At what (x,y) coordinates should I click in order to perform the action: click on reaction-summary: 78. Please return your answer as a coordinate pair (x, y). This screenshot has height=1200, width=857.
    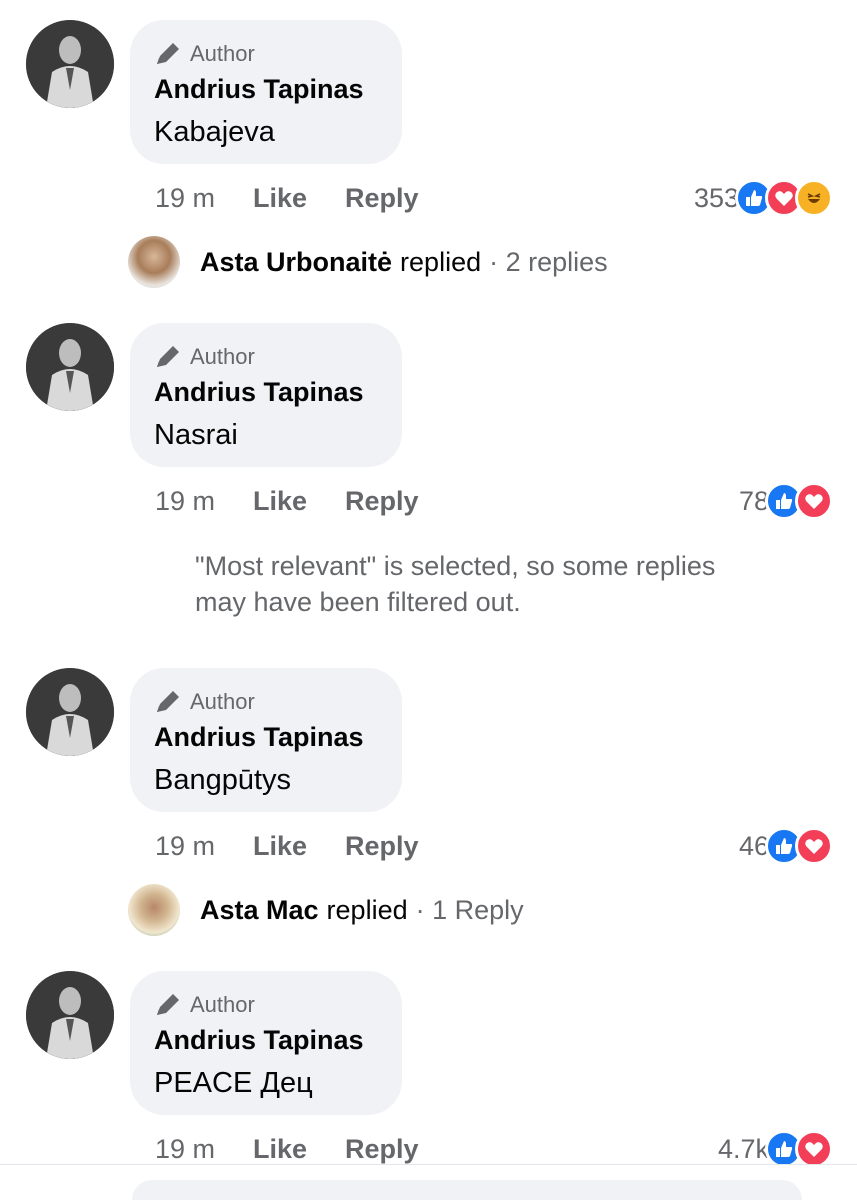
    Looking at the image, I should click on (786, 501).